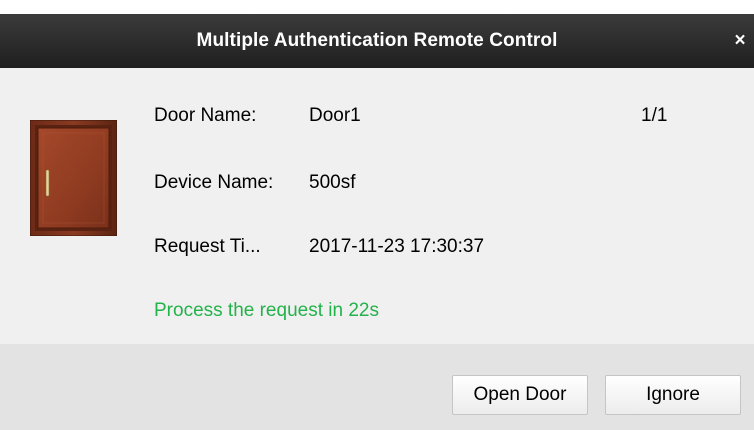  I want to click on open-door-button: Open Door, so click(520, 395).